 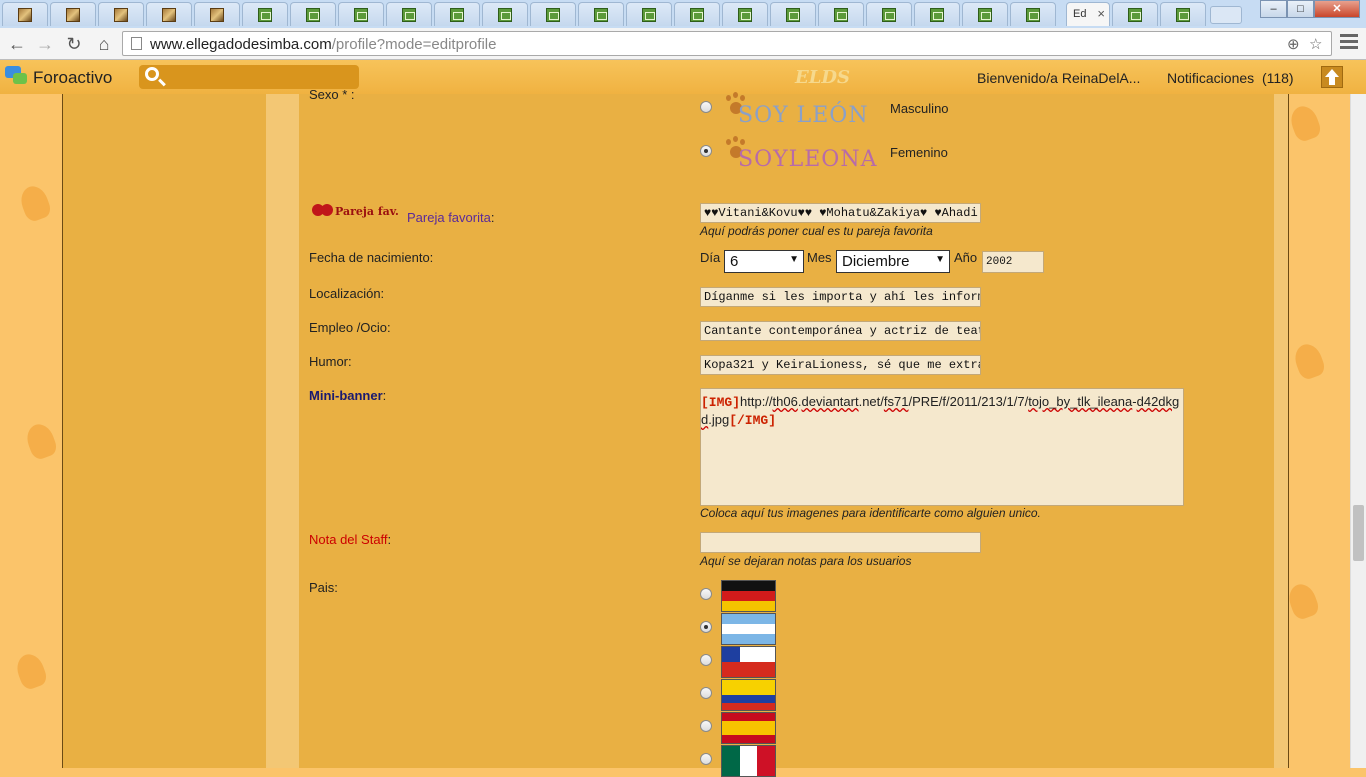 I want to click on year-label: Año, so click(x=966, y=257).